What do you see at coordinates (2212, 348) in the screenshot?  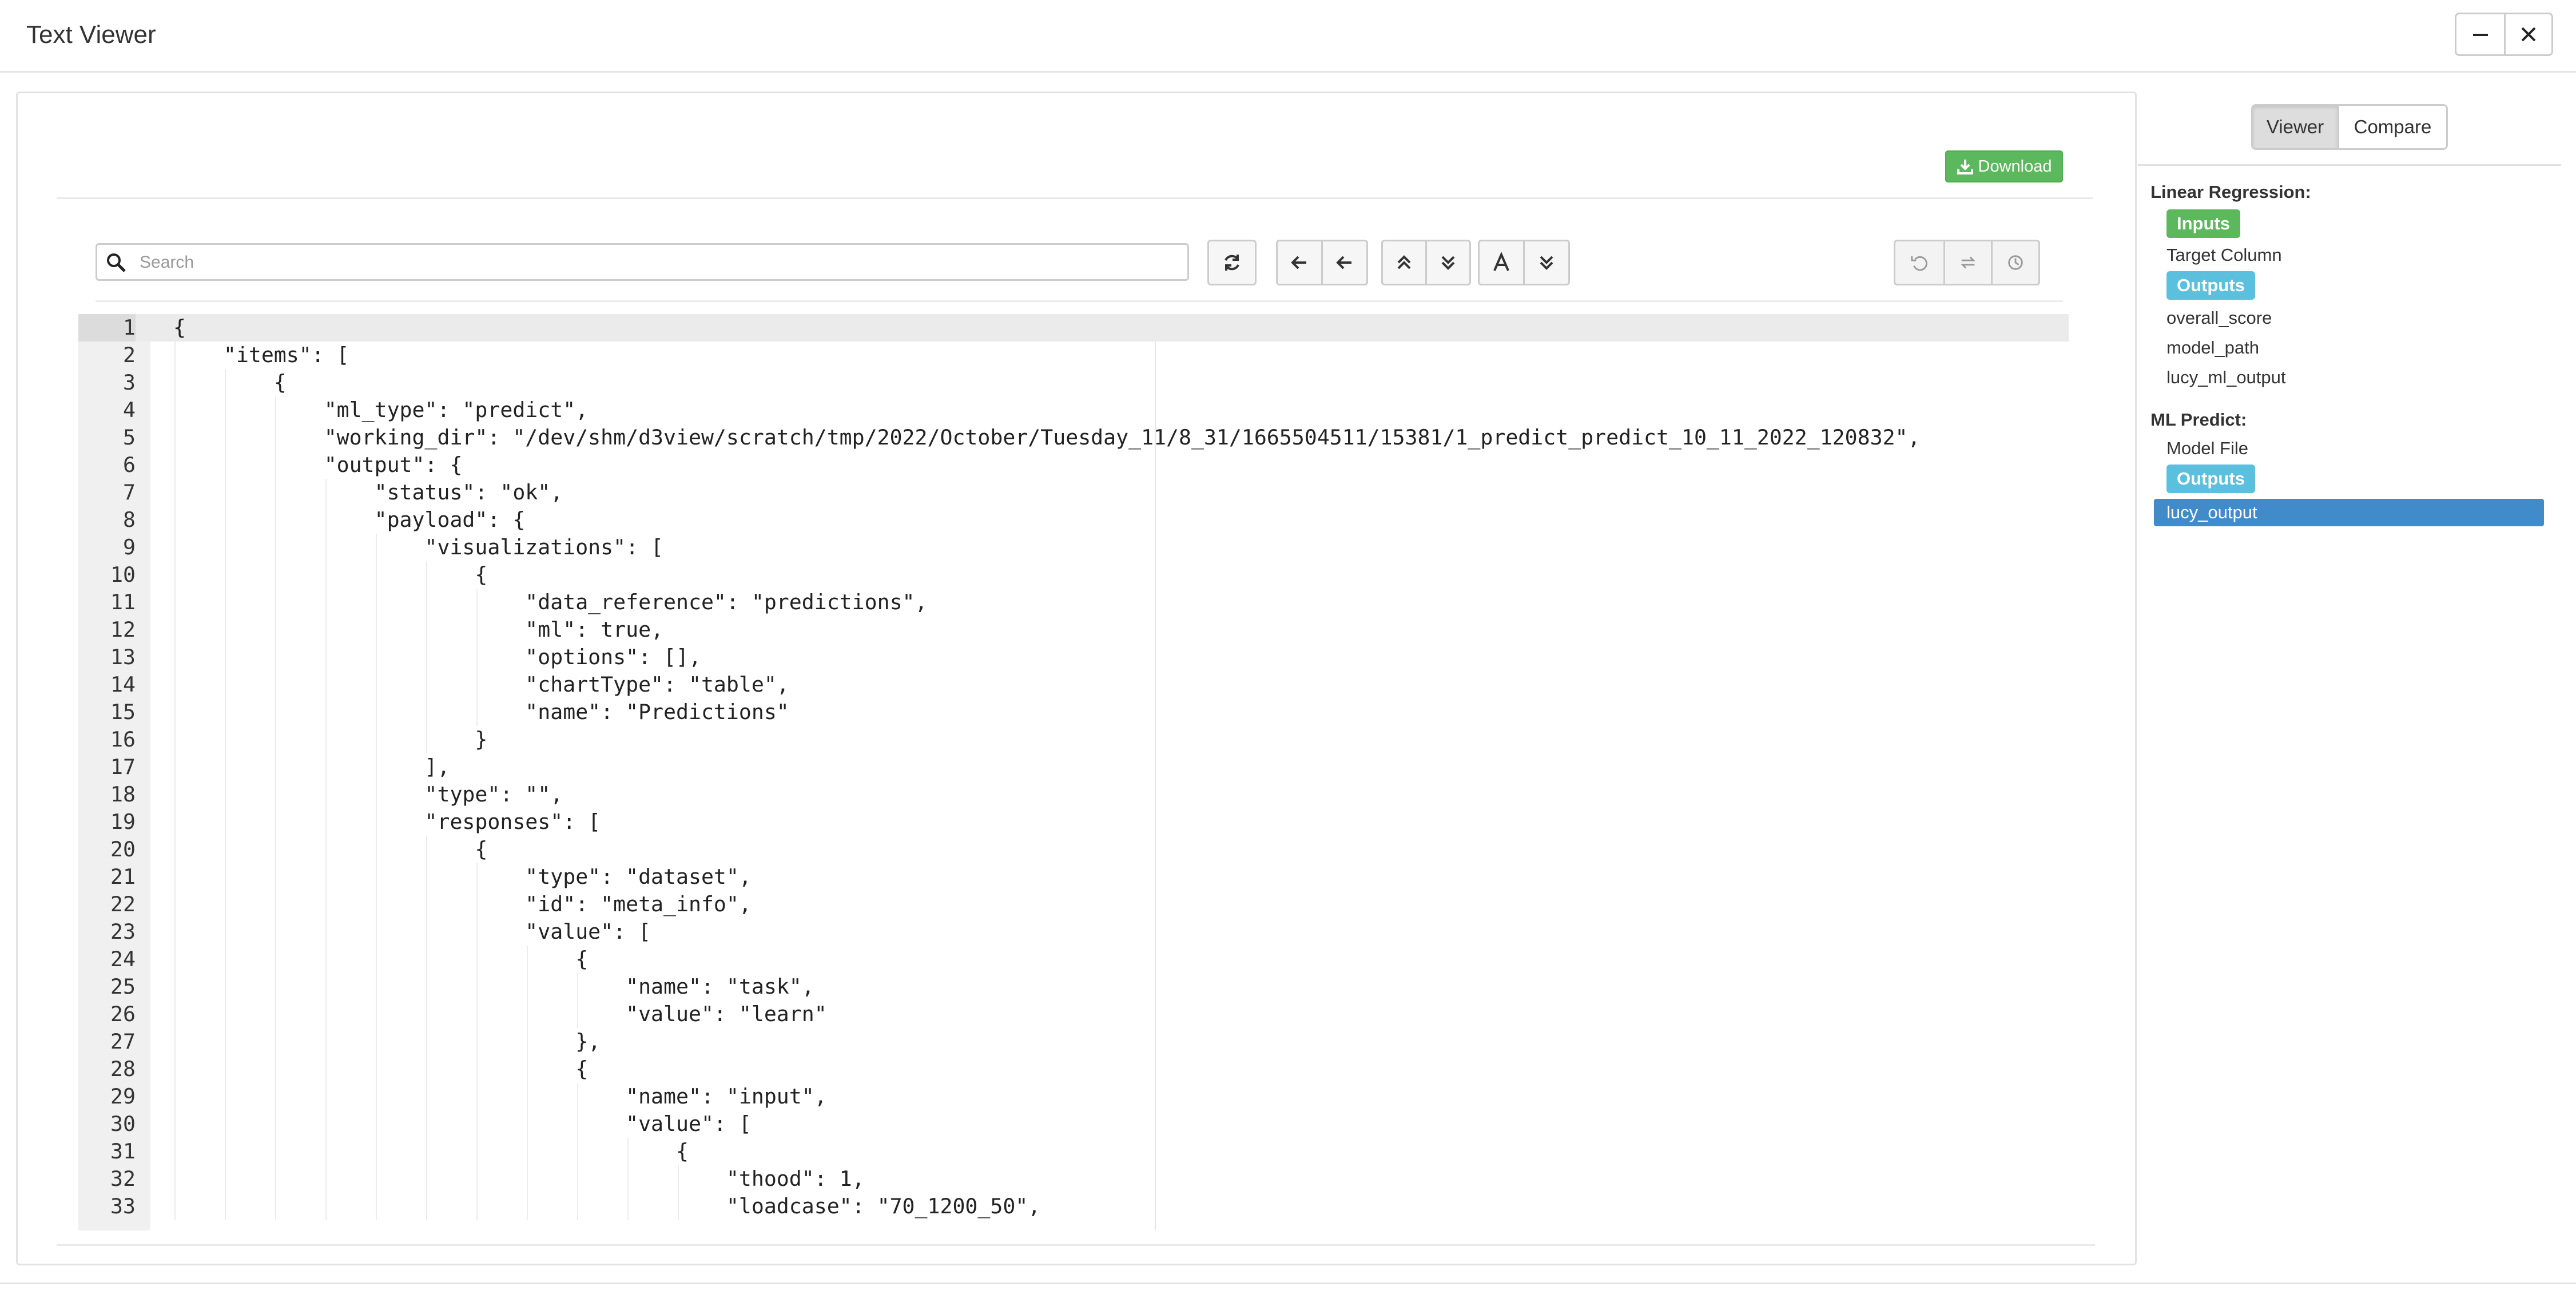 I see `list-item: model_path` at bounding box center [2212, 348].